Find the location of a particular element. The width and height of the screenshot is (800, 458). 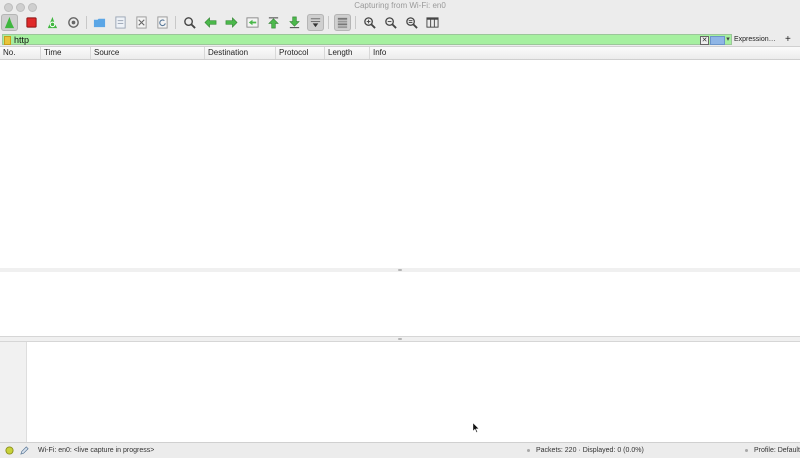

auto-scroll-button is located at coordinates (315, 22).